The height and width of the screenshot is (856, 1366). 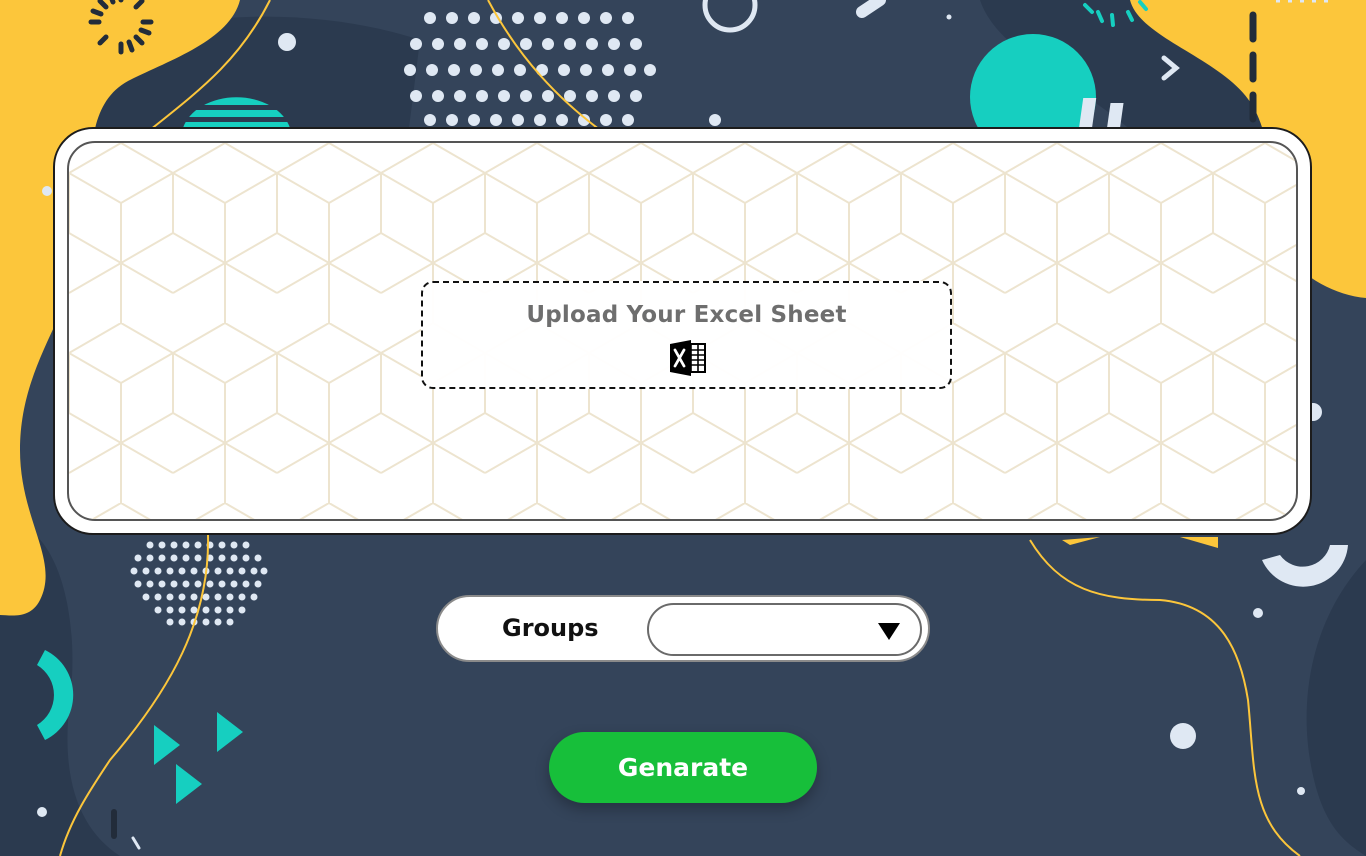 I want to click on chevron-down-icon, so click(x=889, y=631).